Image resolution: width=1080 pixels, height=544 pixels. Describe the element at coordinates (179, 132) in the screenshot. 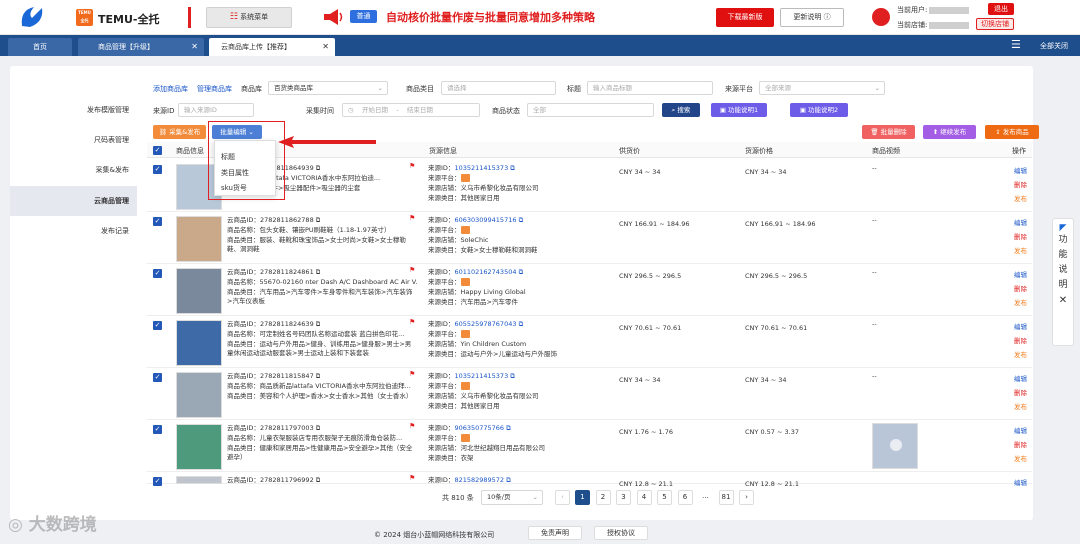

I see `collect-publish-button: ⛓ 采集&发布` at that location.